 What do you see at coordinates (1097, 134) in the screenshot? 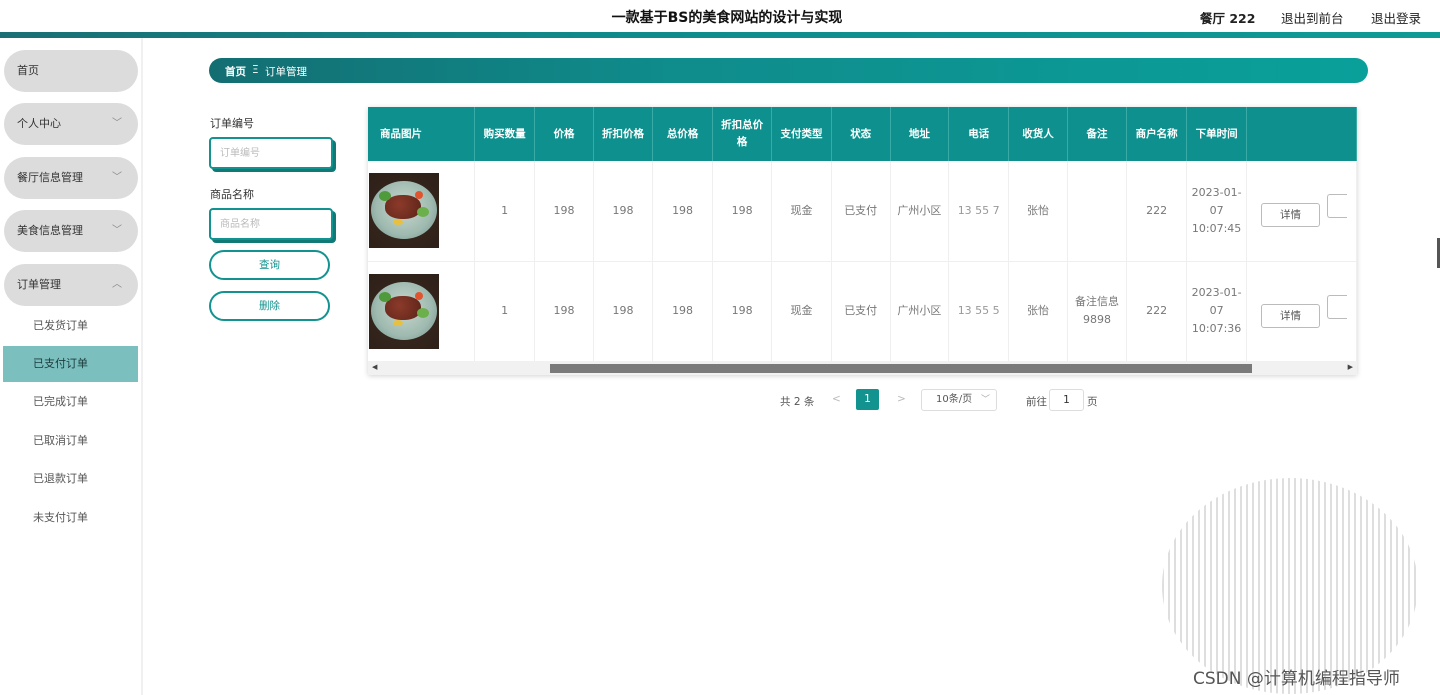
I see `column-header: 备注` at bounding box center [1097, 134].